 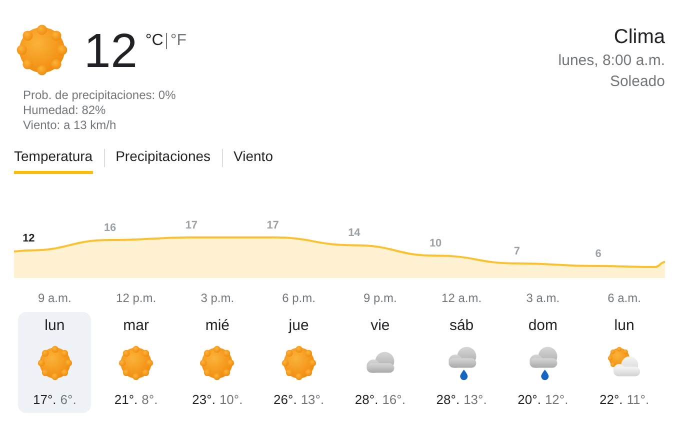 I want to click on day-forecast: lun 22°. 11°., so click(x=624, y=362).